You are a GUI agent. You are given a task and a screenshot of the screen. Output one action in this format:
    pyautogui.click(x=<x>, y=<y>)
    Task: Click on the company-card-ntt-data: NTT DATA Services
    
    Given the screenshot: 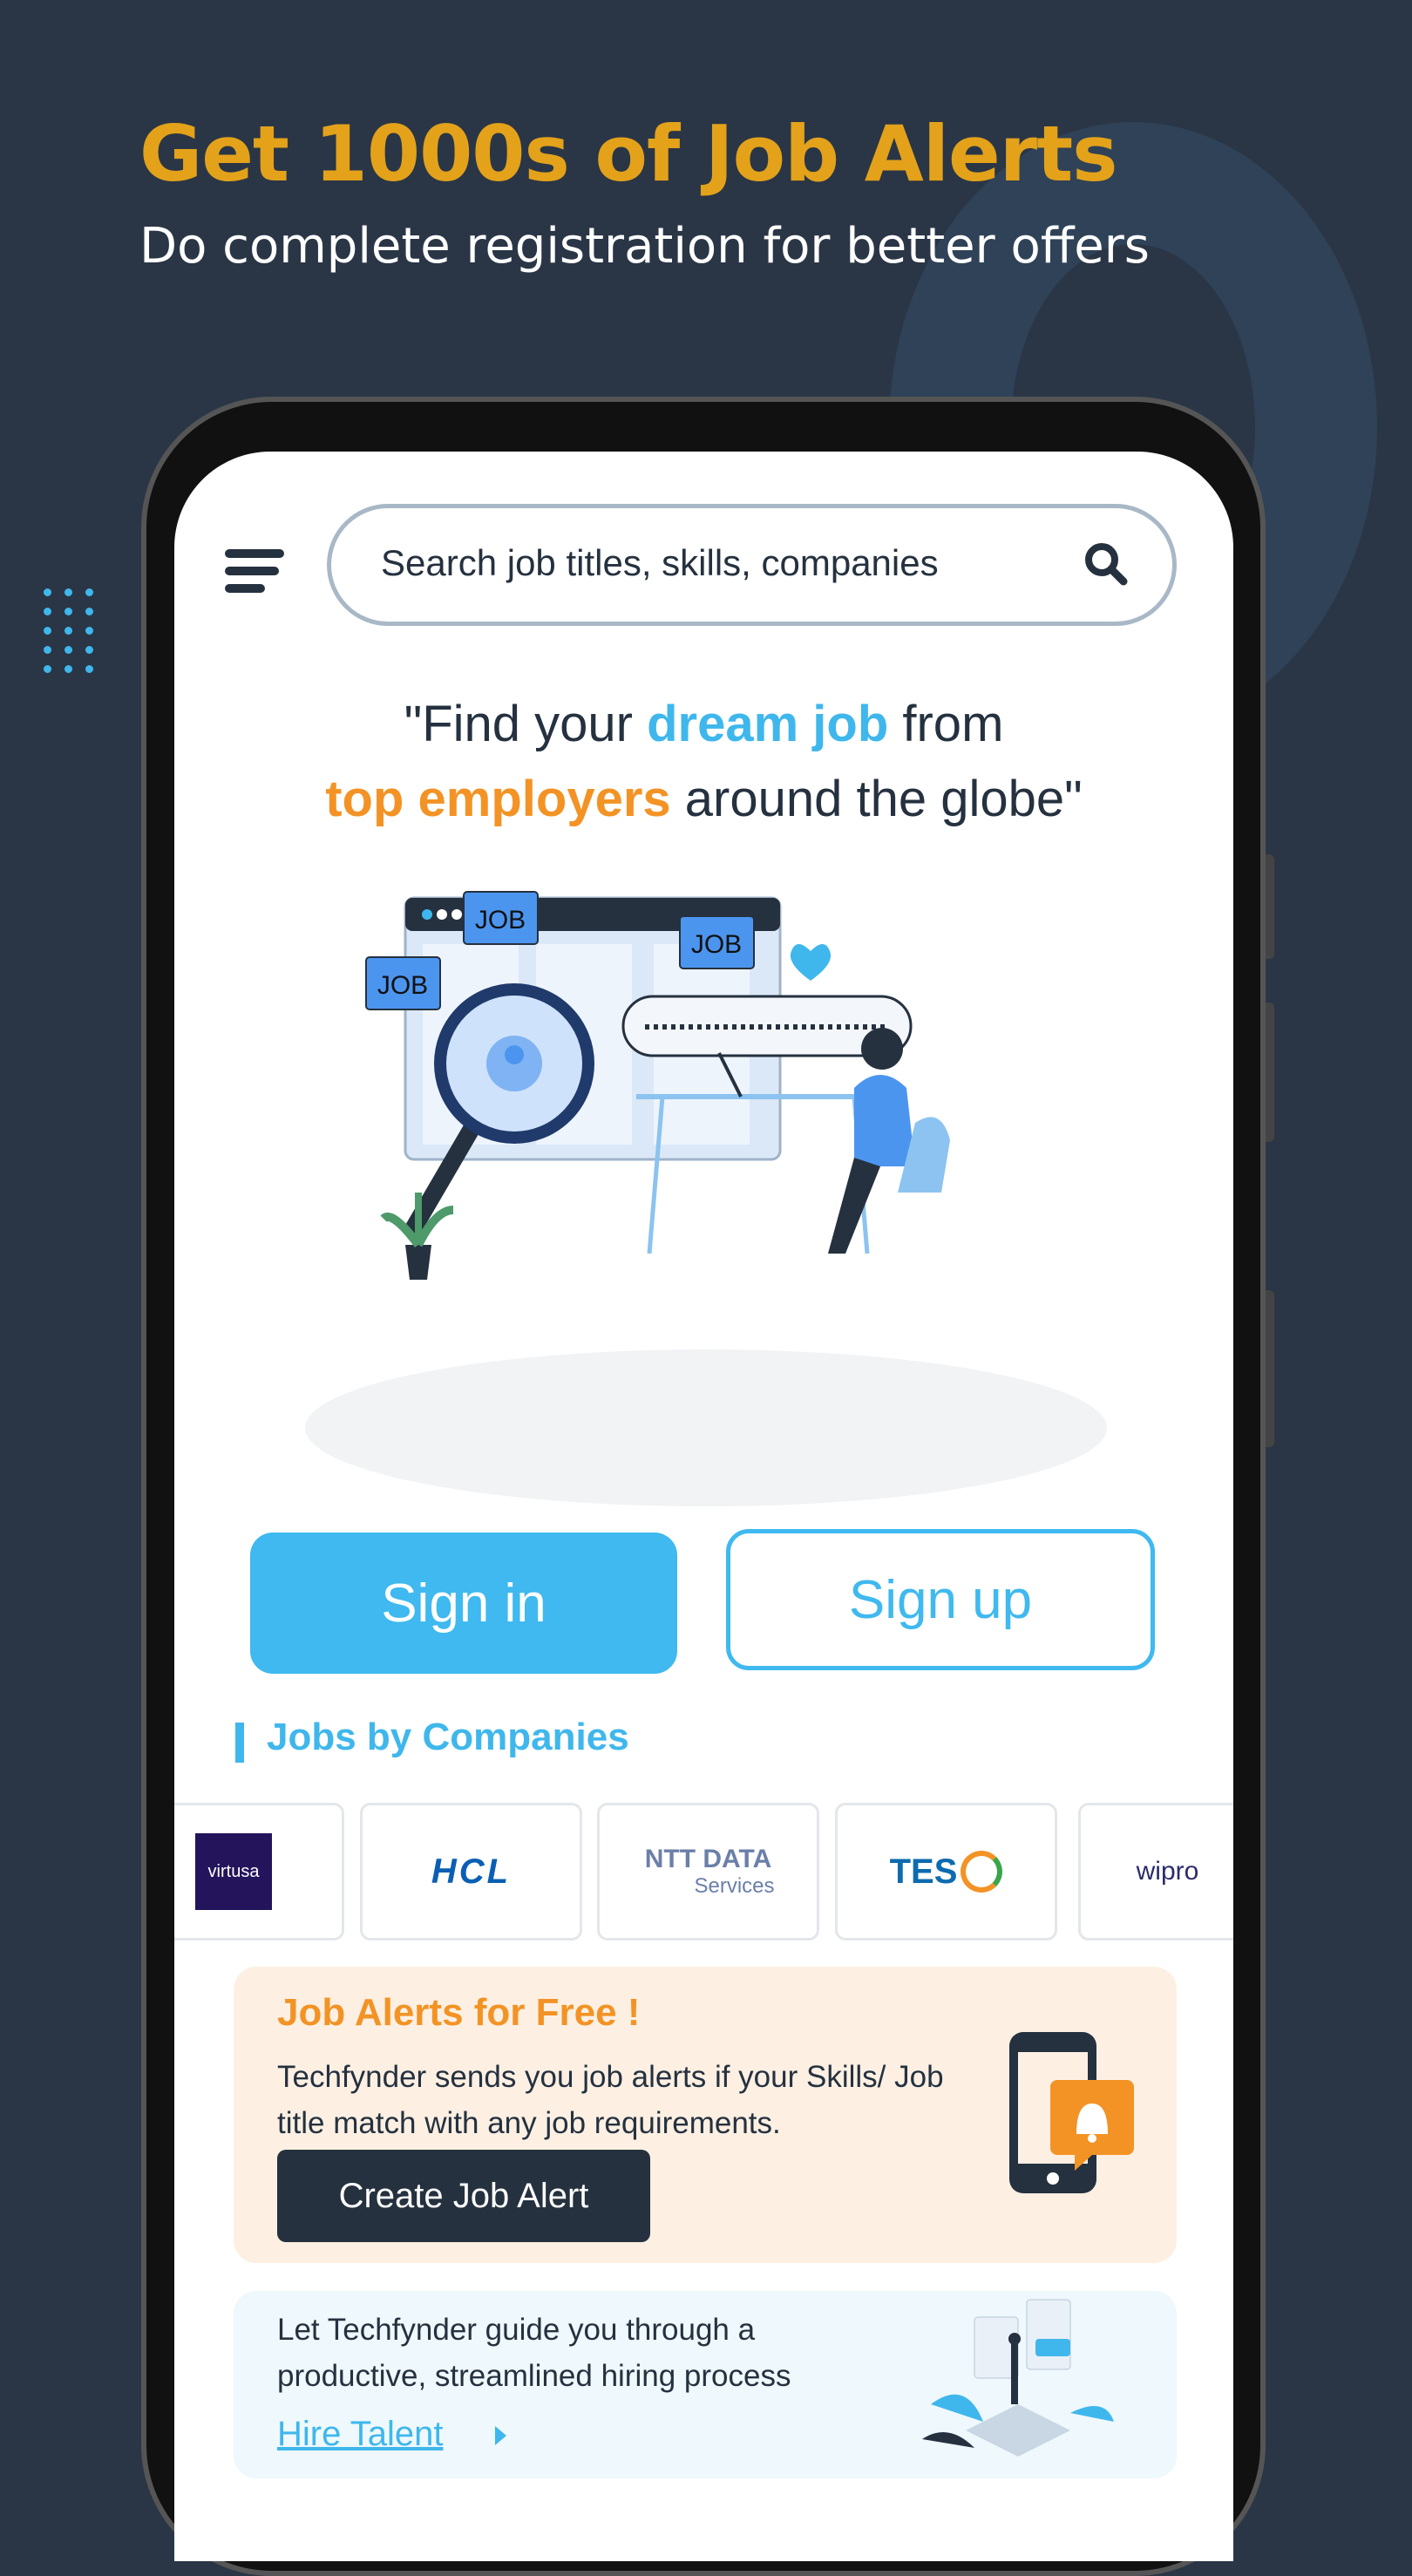 What is the action you would take?
    pyautogui.click(x=708, y=1871)
    